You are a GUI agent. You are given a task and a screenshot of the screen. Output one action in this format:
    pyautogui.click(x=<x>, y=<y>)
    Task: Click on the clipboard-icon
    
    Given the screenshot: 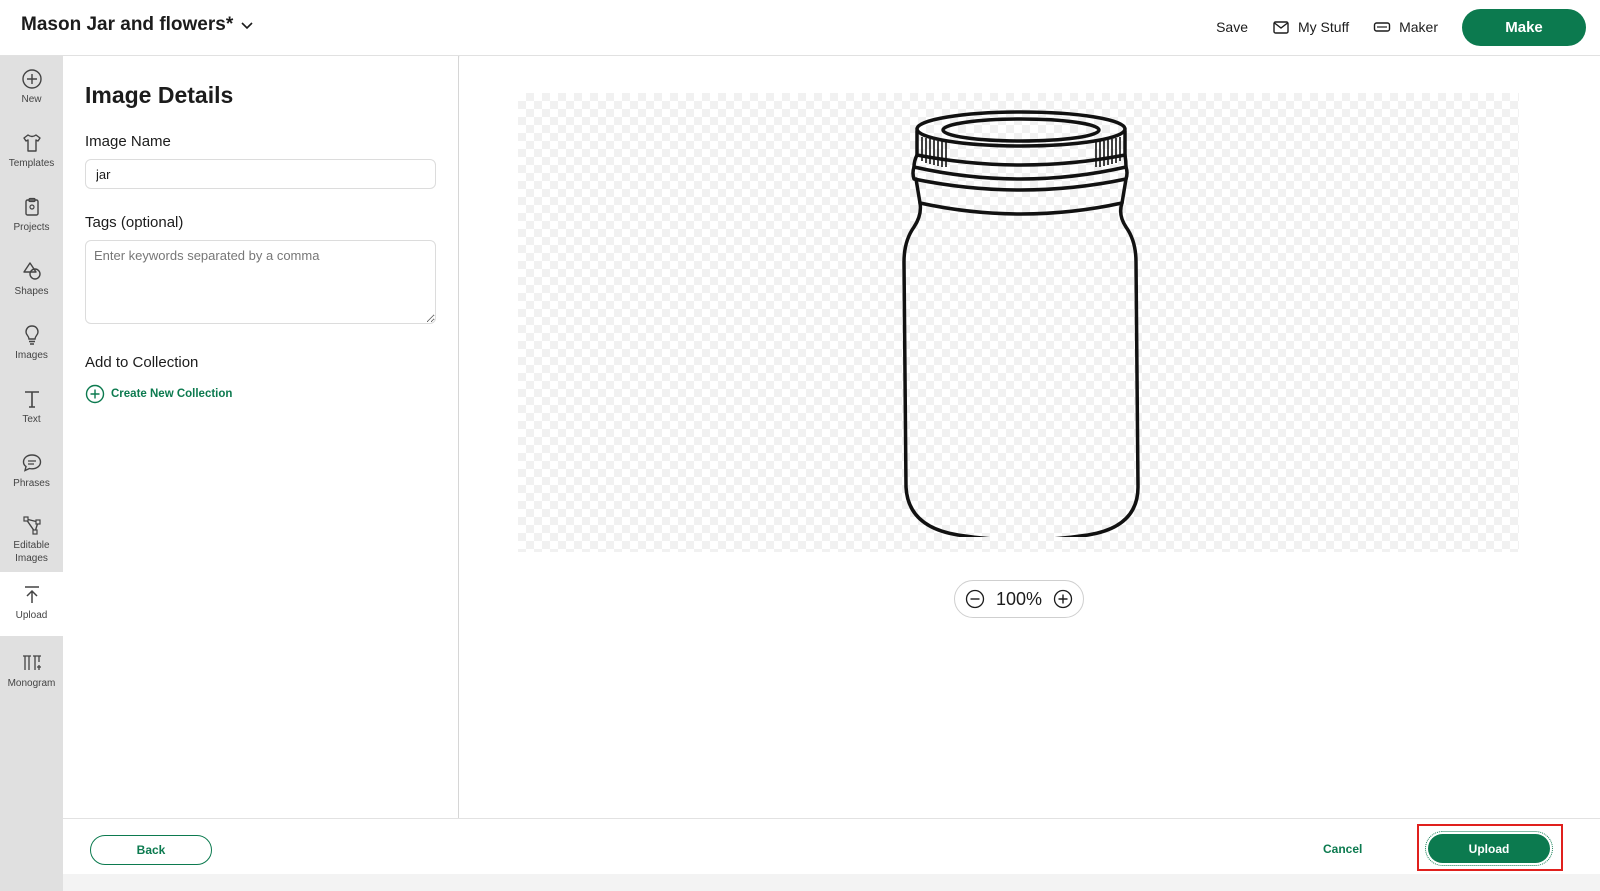 What is the action you would take?
    pyautogui.click(x=31, y=206)
    